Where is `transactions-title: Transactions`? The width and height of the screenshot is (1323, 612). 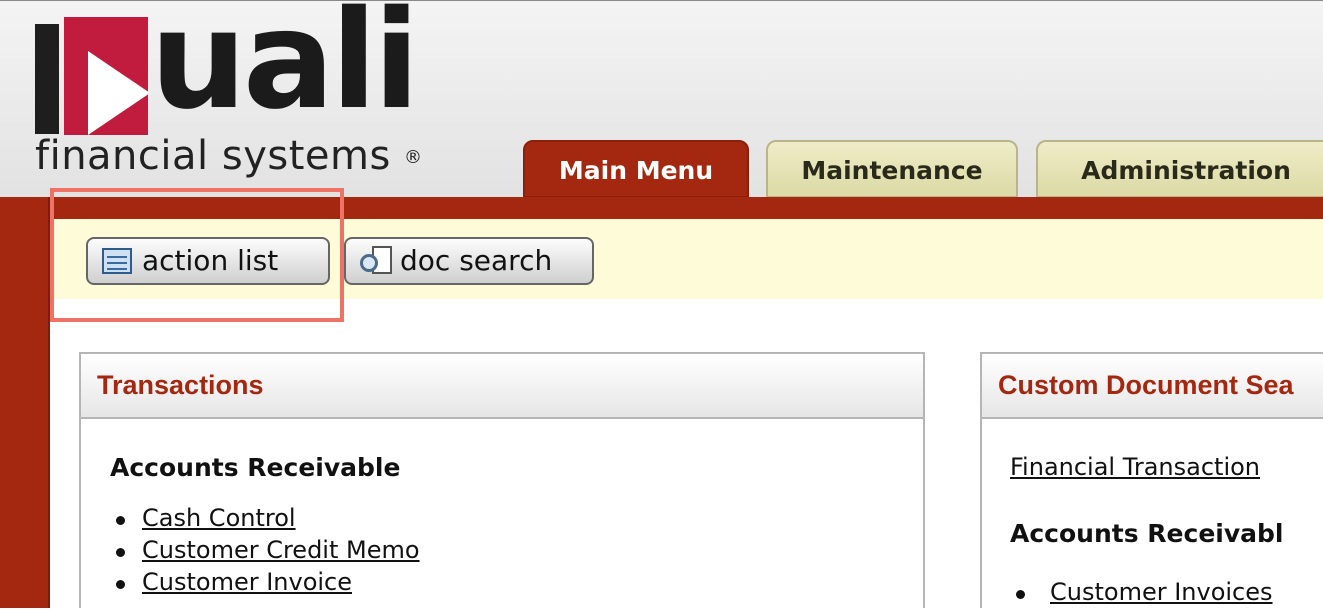 transactions-title: Transactions is located at coordinates (502, 386).